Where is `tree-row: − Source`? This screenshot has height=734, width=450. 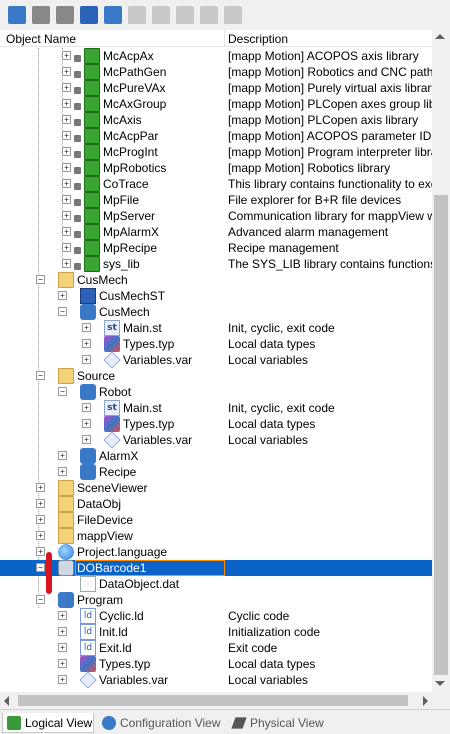
tree-row: − Source is located at coordinates (216, 376).